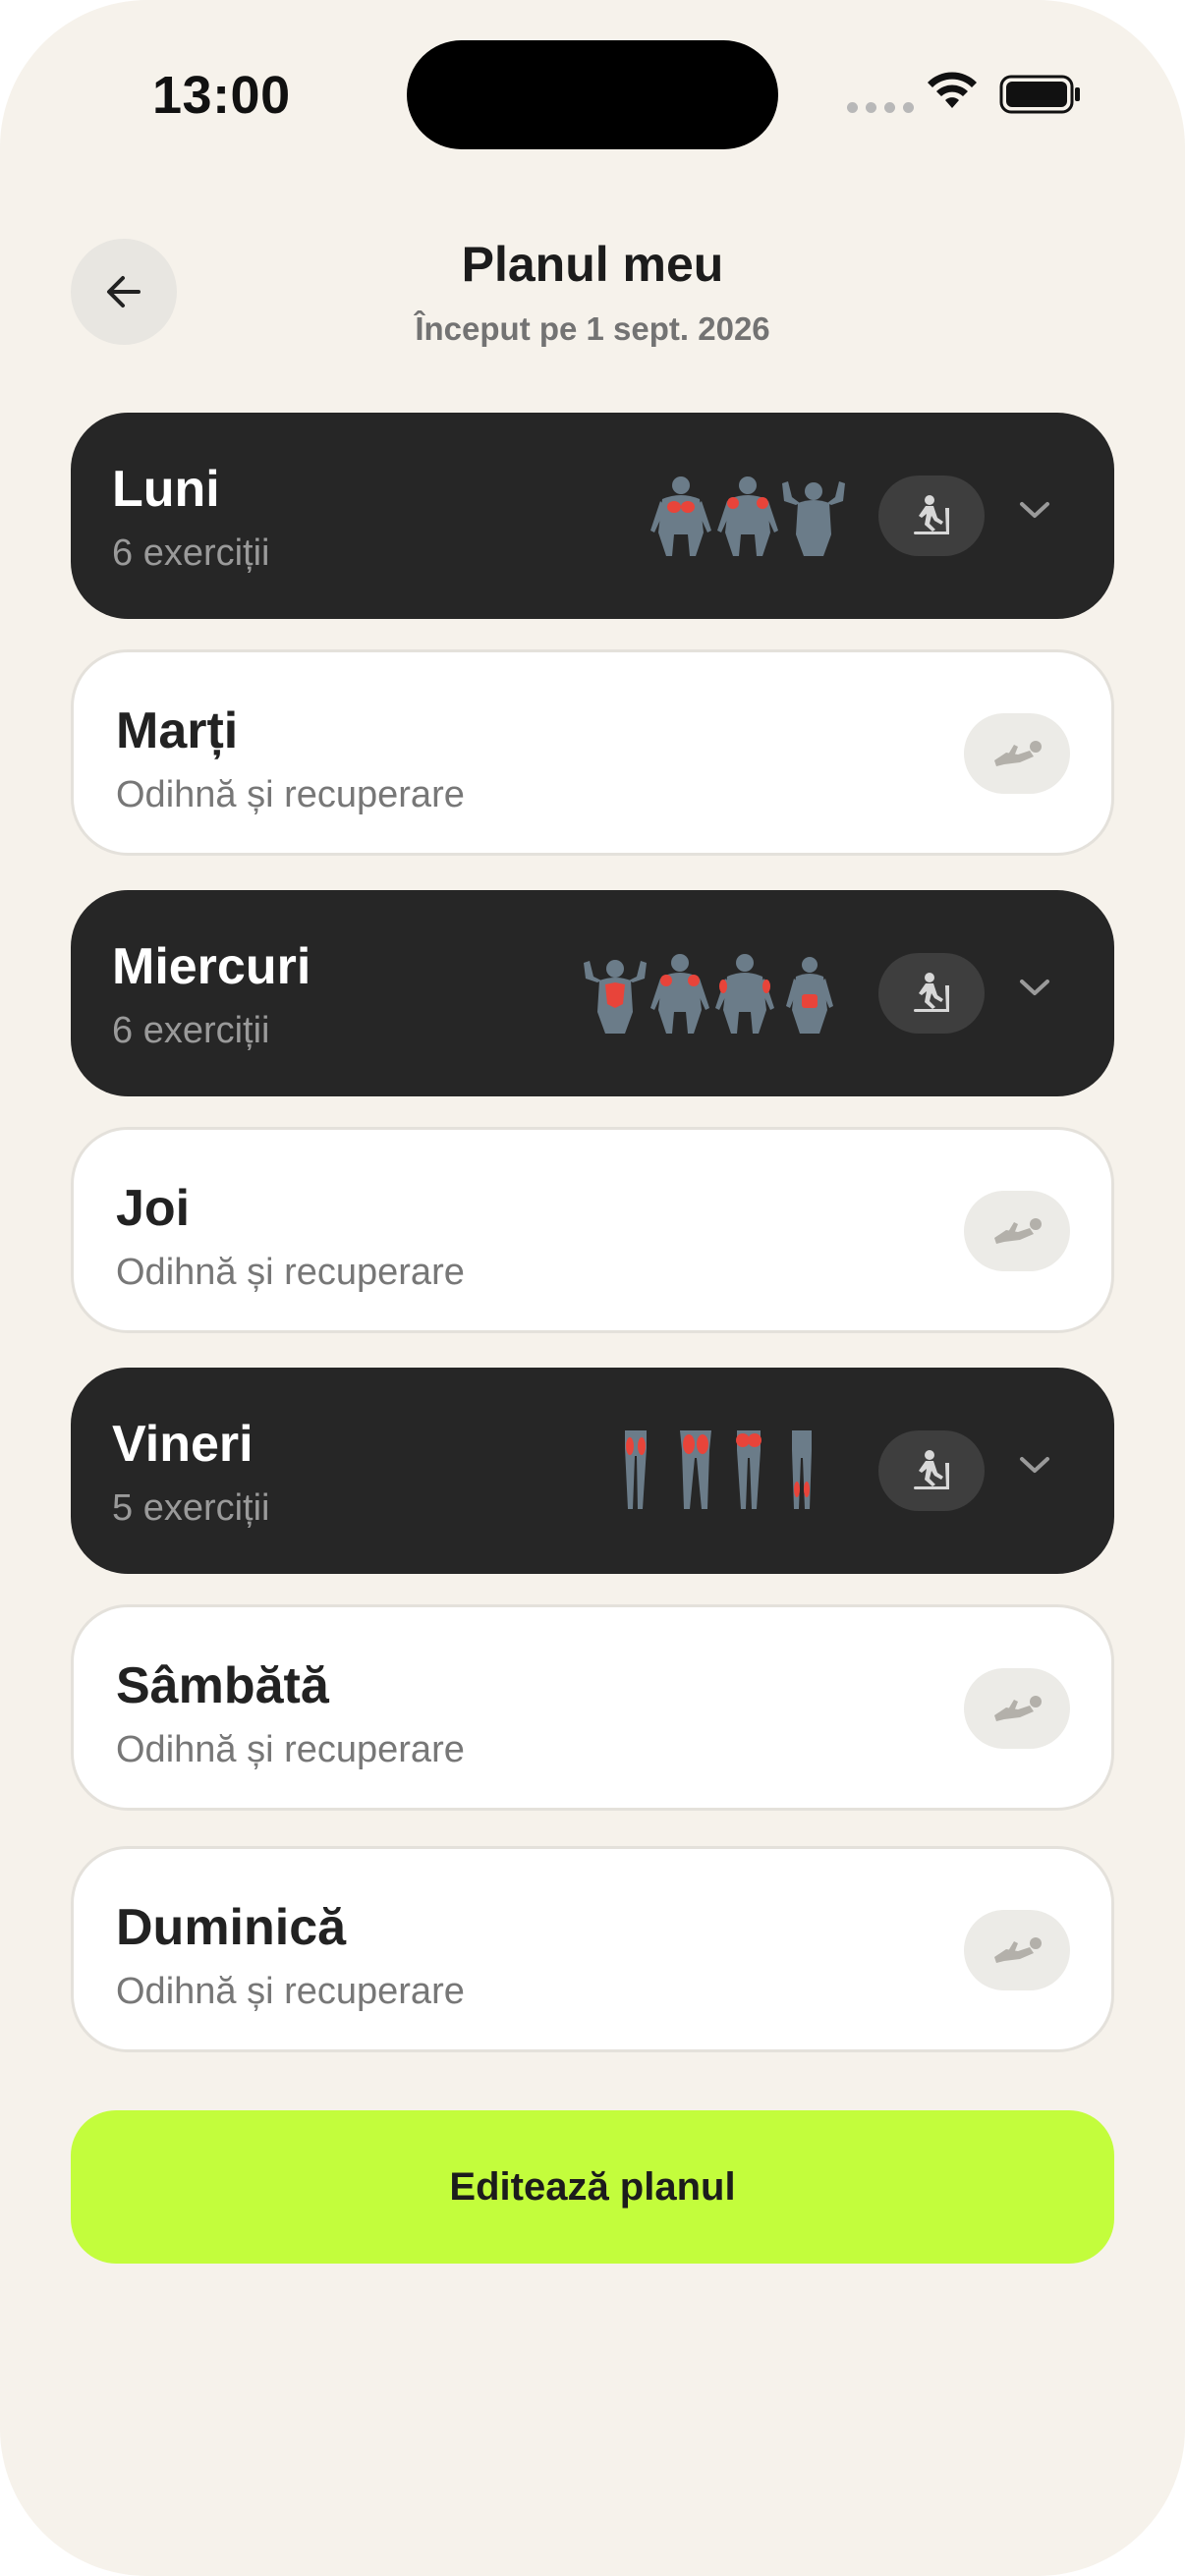  What do you see at coordinates (881, 107) in the screenshot?
I see `cellular-signal-icon` at bounding box center [881, 107].